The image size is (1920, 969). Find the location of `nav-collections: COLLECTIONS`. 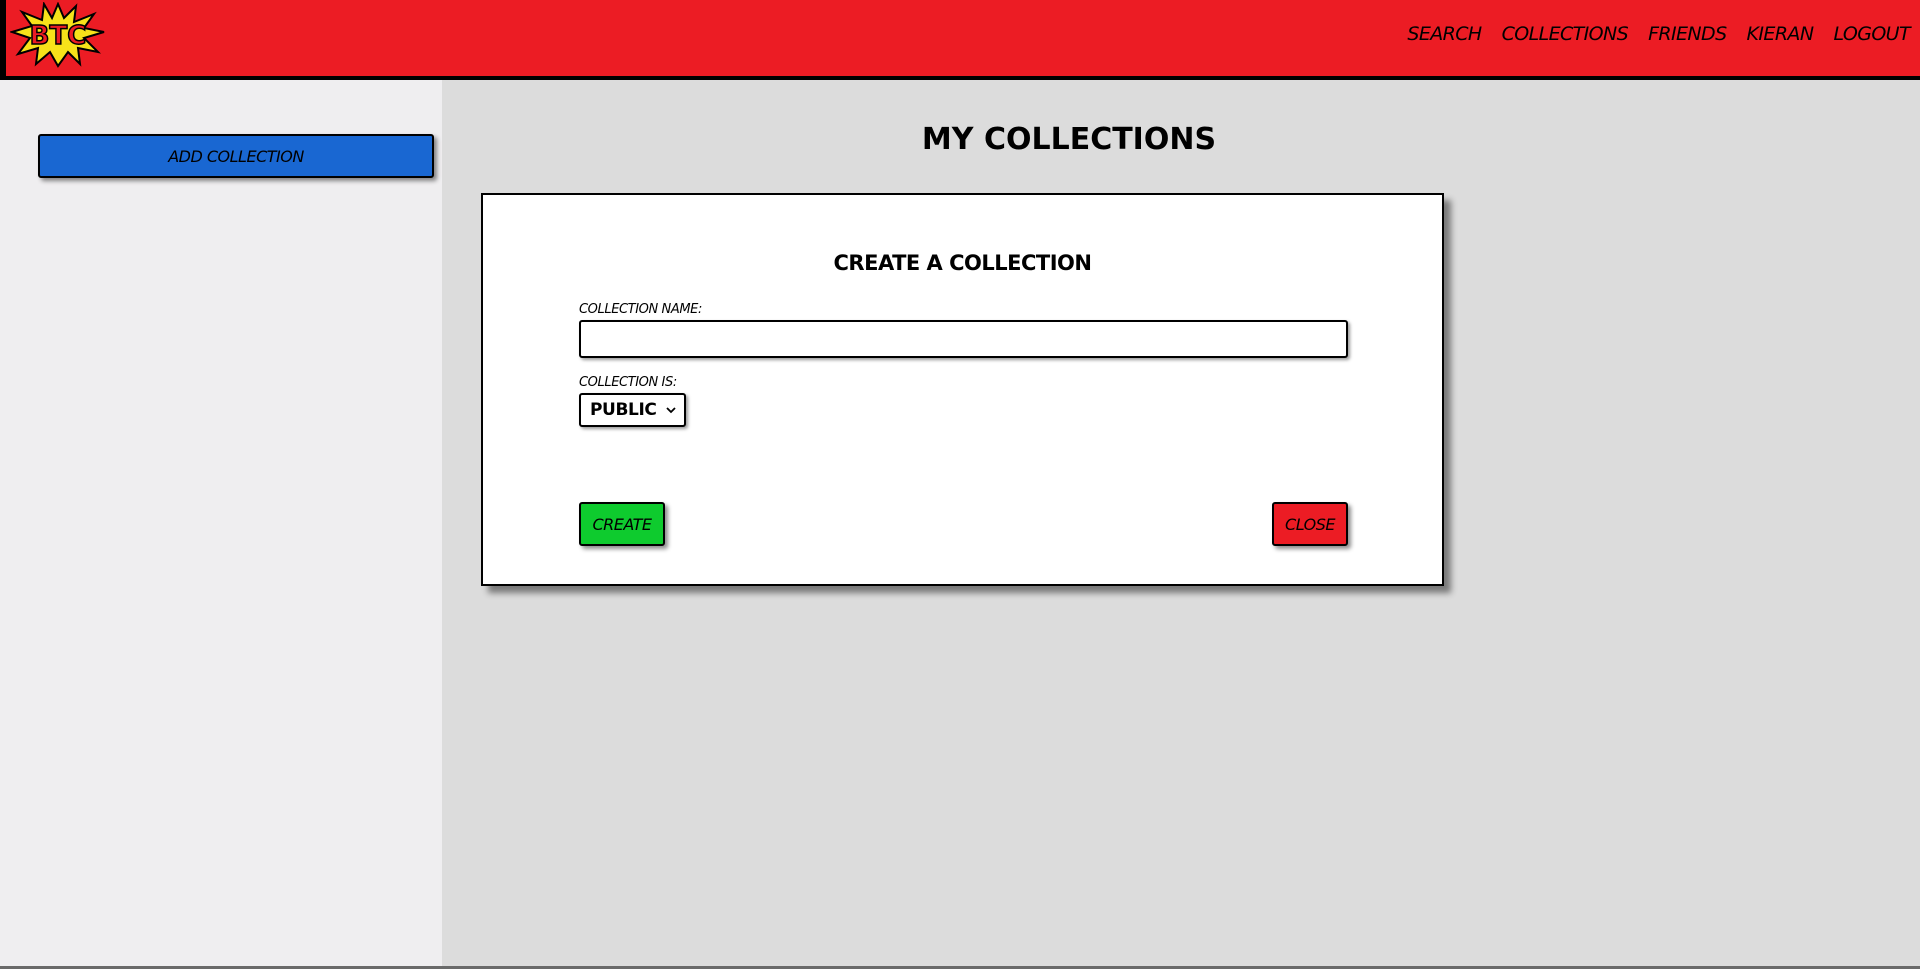

nav-collections: COLLECTIONS is located at coordinates (1565, 34).